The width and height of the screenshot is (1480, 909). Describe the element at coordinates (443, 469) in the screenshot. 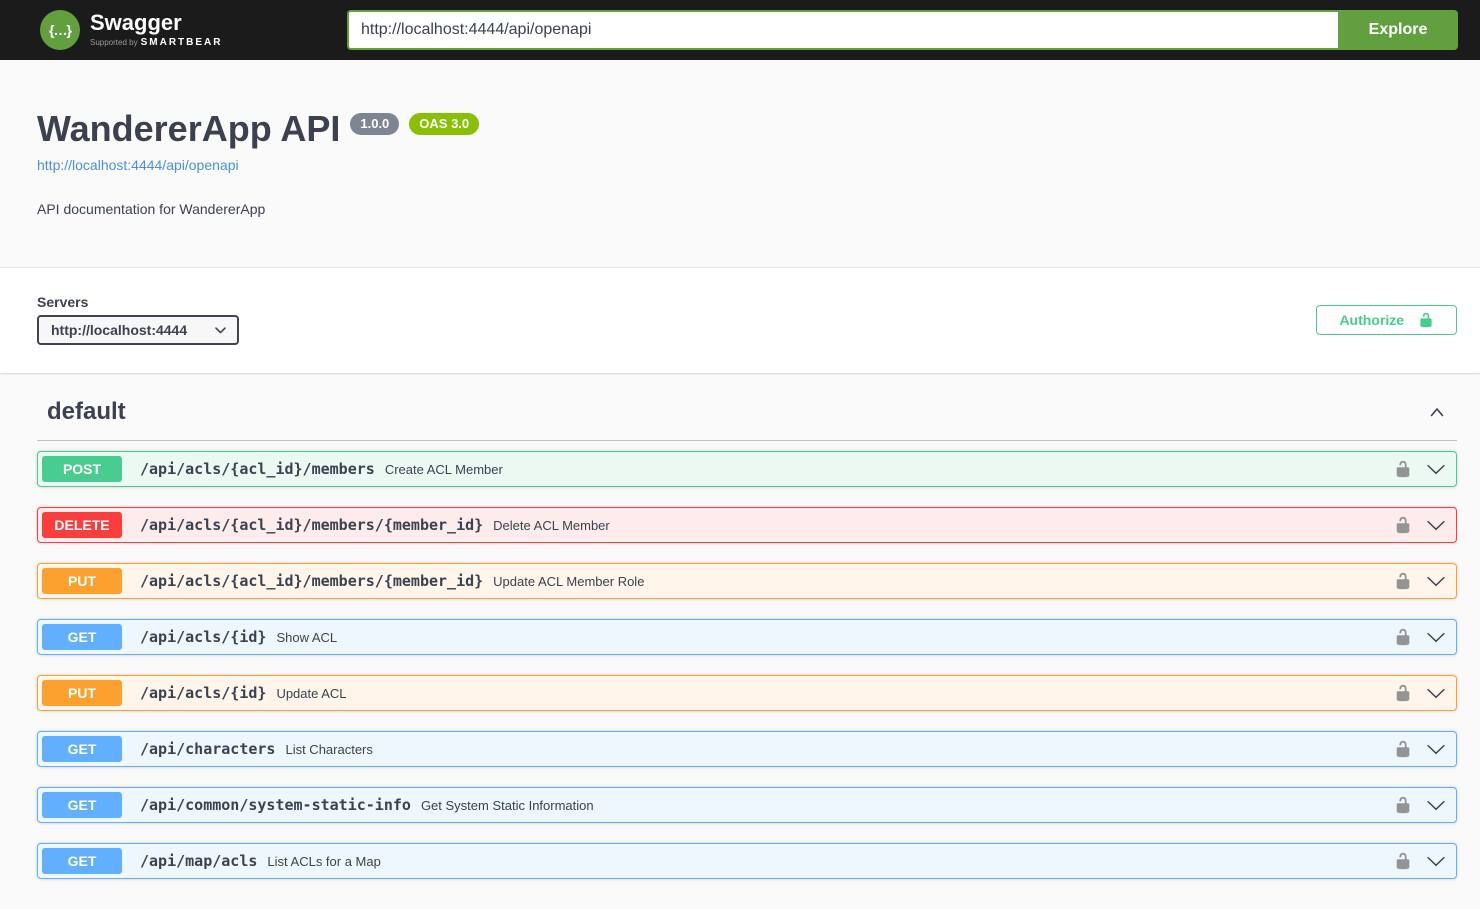

I see `op-summary: Create ACL Member` at that location.